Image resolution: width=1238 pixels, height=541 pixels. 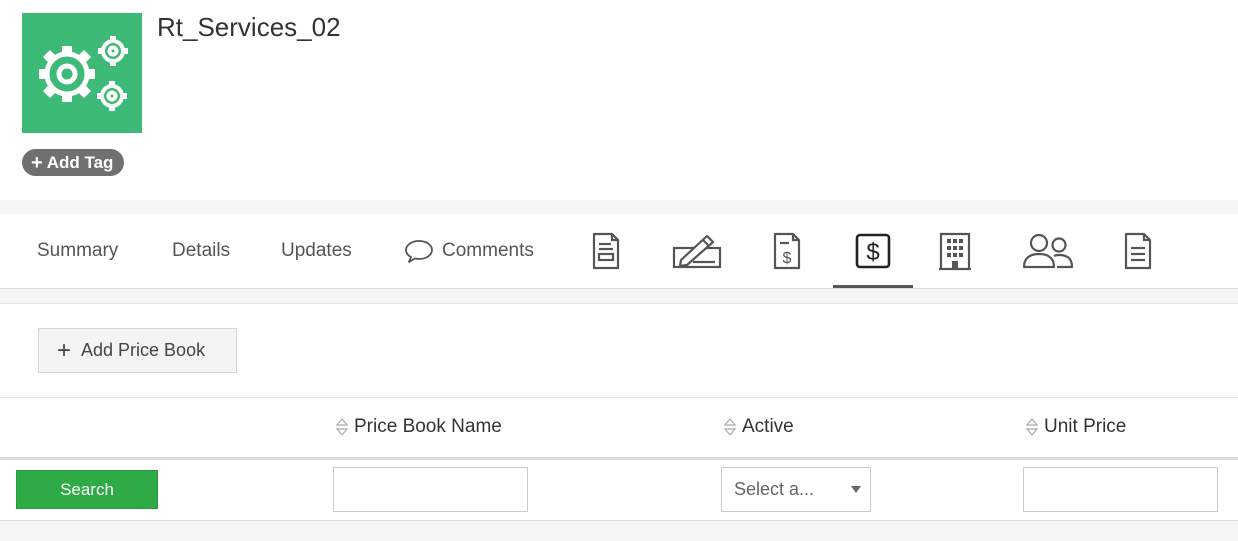 I want to click on record-tabs: Summary Details Updates Comments $ $, so click(x=619, y=251).